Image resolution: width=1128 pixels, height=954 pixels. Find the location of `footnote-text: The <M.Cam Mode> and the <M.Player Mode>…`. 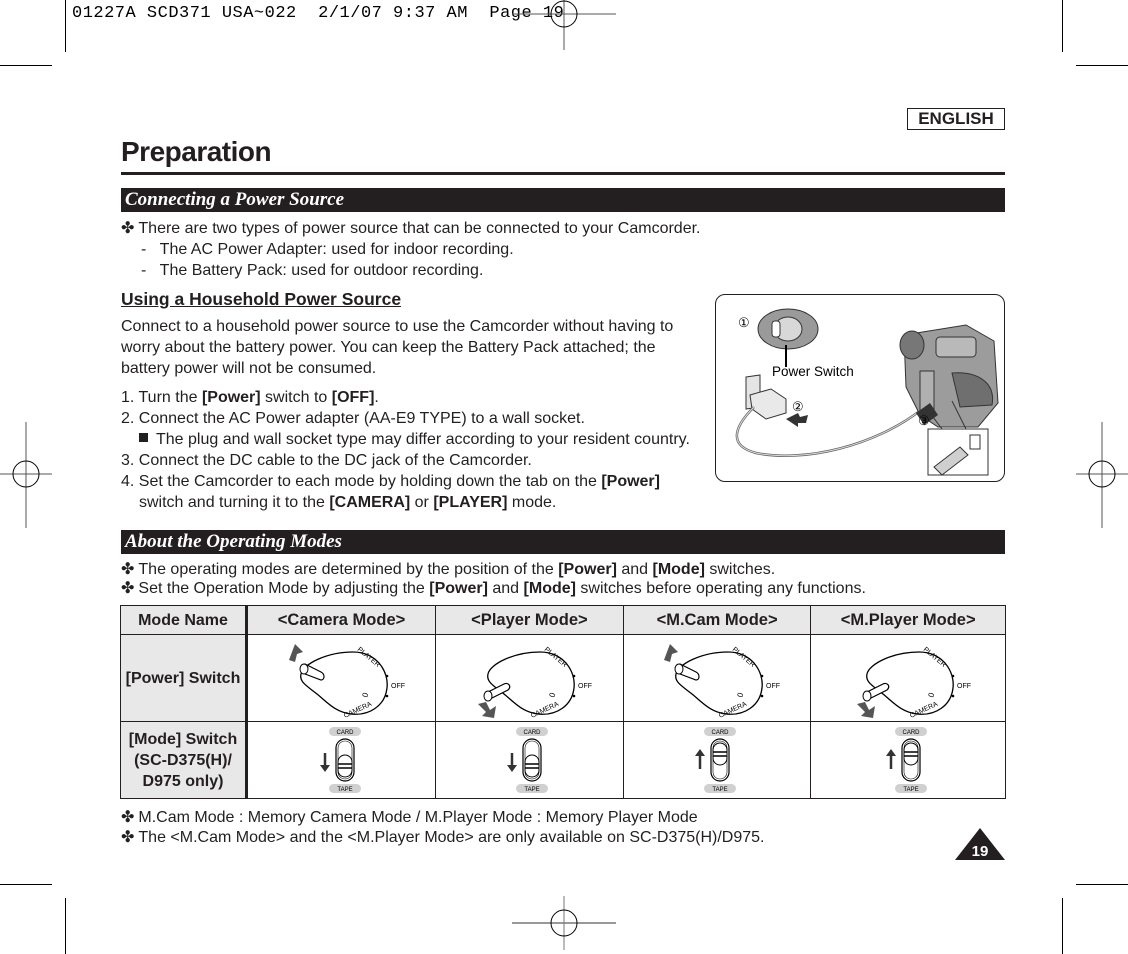

footnote-text: The <M.Cam Mode> and the <M.Player Mode>… is located at coordinates (451, 837).